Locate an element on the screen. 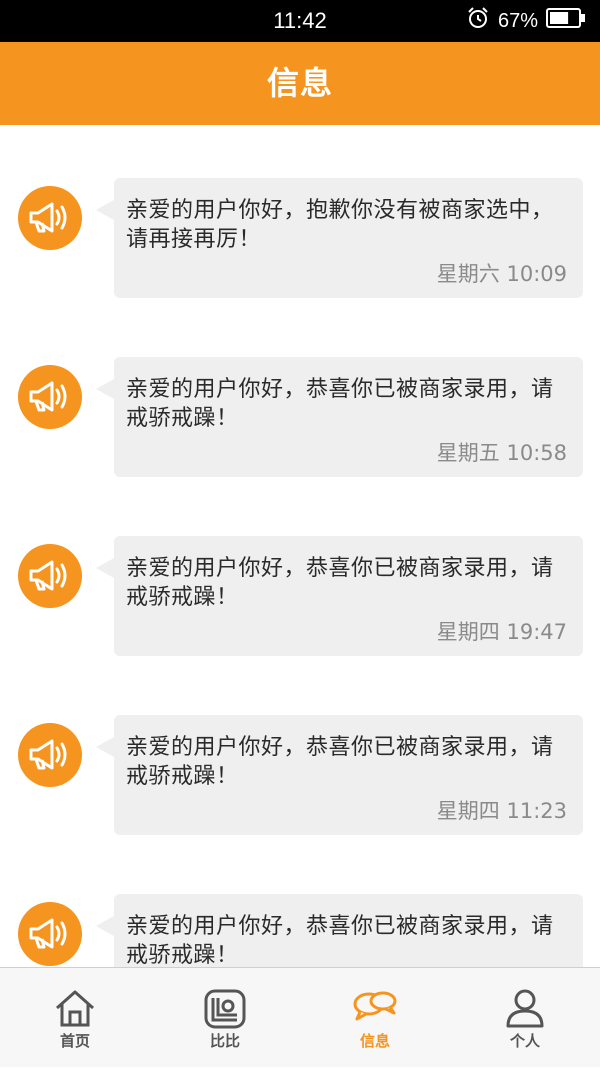 Image resolution: width=600 pixels, height=1068 pixels. tab-messages: 信息 is located at coordinates (375, 1018).